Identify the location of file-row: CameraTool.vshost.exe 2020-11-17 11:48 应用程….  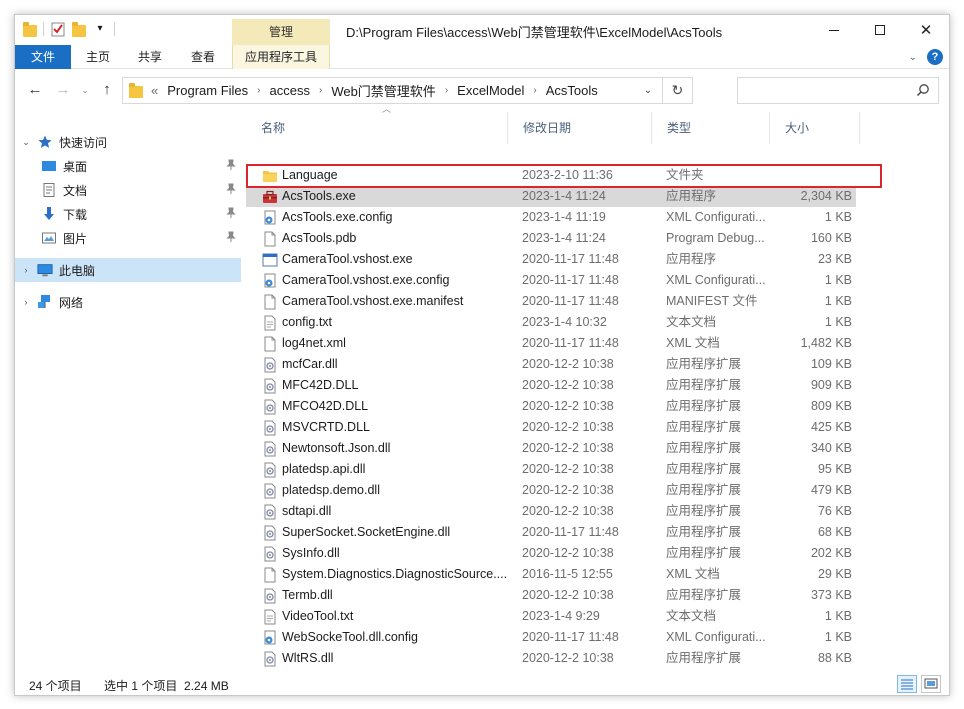
(551, 259).